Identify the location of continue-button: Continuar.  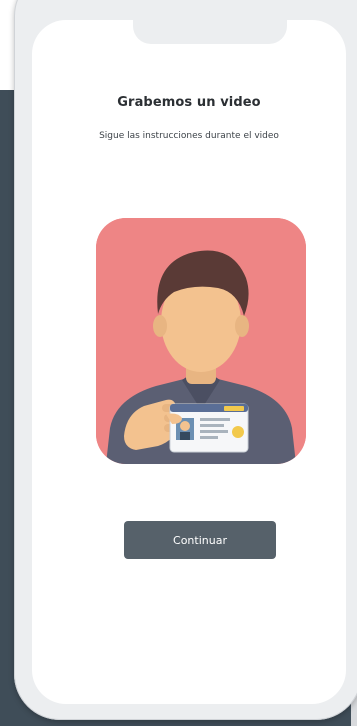
(200, 540).